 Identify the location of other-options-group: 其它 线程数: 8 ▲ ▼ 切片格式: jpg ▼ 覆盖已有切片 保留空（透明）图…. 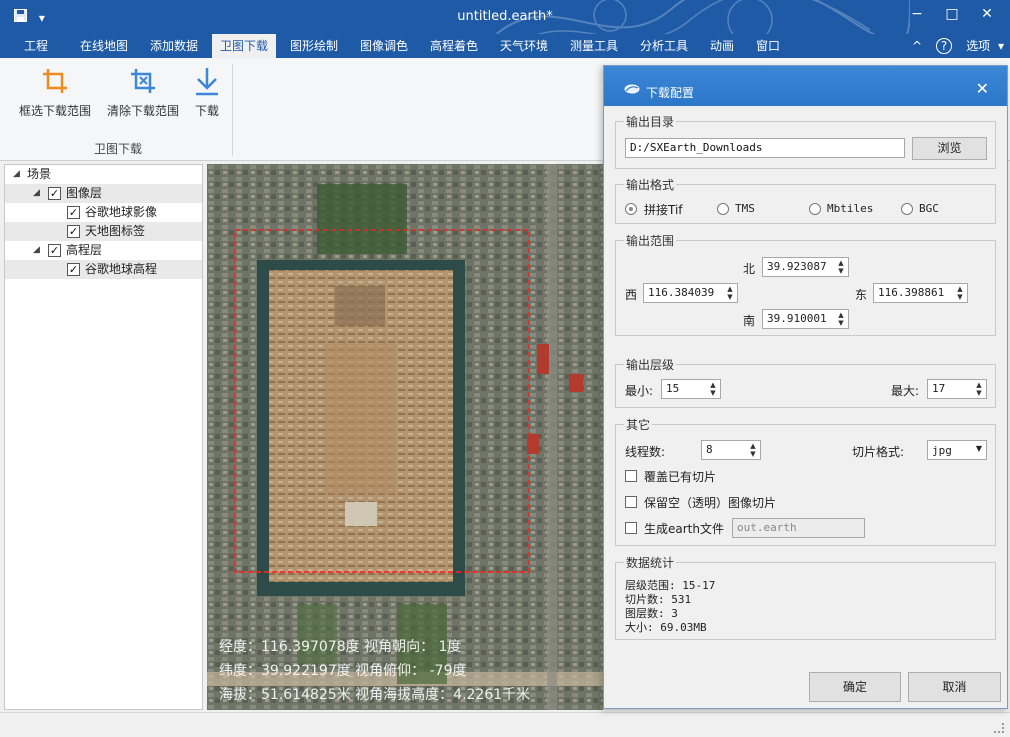
(805, 481).